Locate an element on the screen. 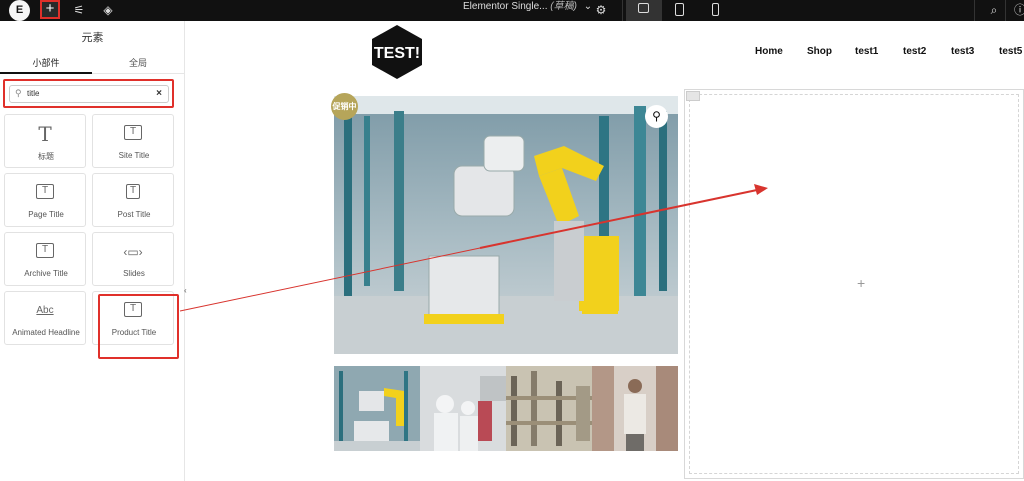 This screenshot has width=1024, height=481. add-widget-icon: + is located at coordinates (861, 283).